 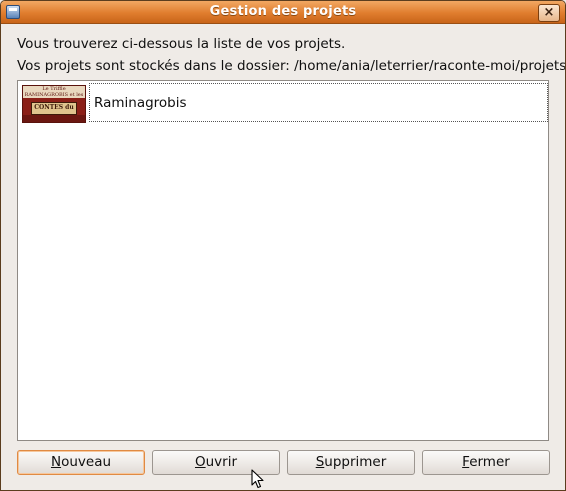 I want to click on close-dialog-button: Fermer, so click(x=486, y=462).